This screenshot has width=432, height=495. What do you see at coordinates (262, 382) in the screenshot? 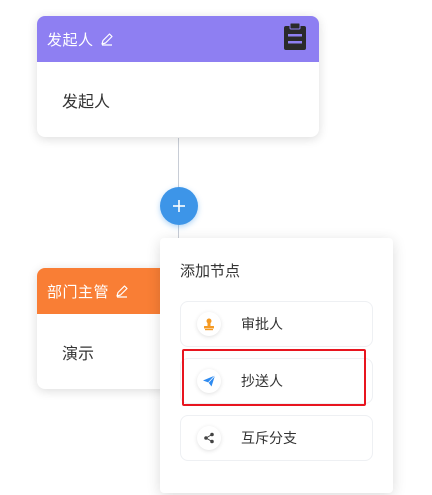
I see `option-cc-label: 抄送人` at bounding box center [262, 382].